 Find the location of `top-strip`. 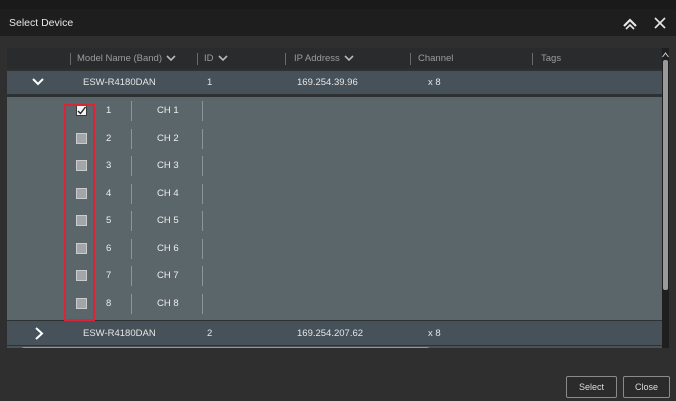

top-strip is located at coordinates (338, 4).